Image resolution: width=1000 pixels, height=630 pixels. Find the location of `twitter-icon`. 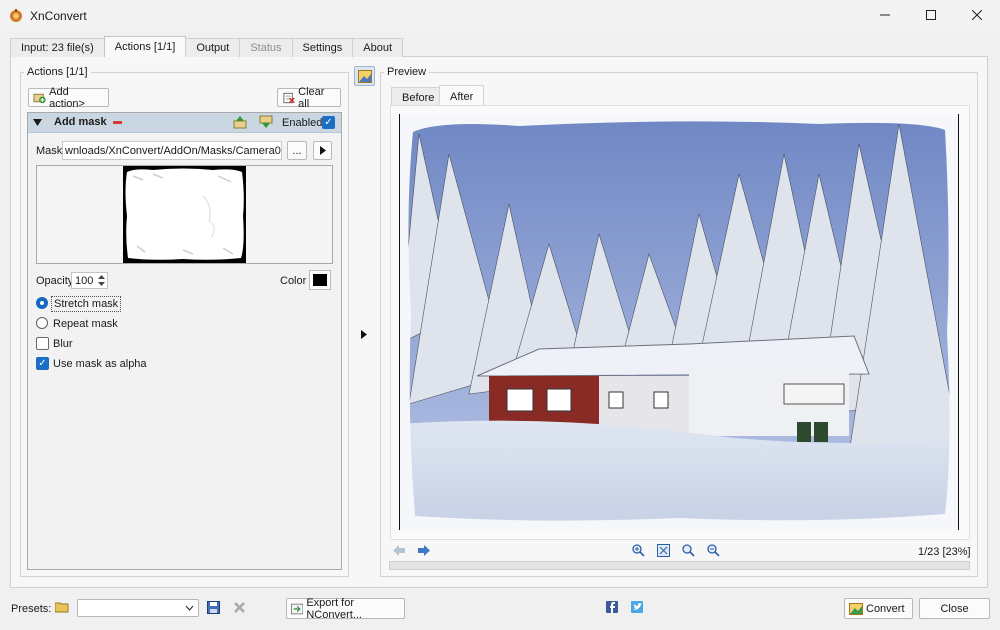

twitter-icon is located at coordinates (637, 607).